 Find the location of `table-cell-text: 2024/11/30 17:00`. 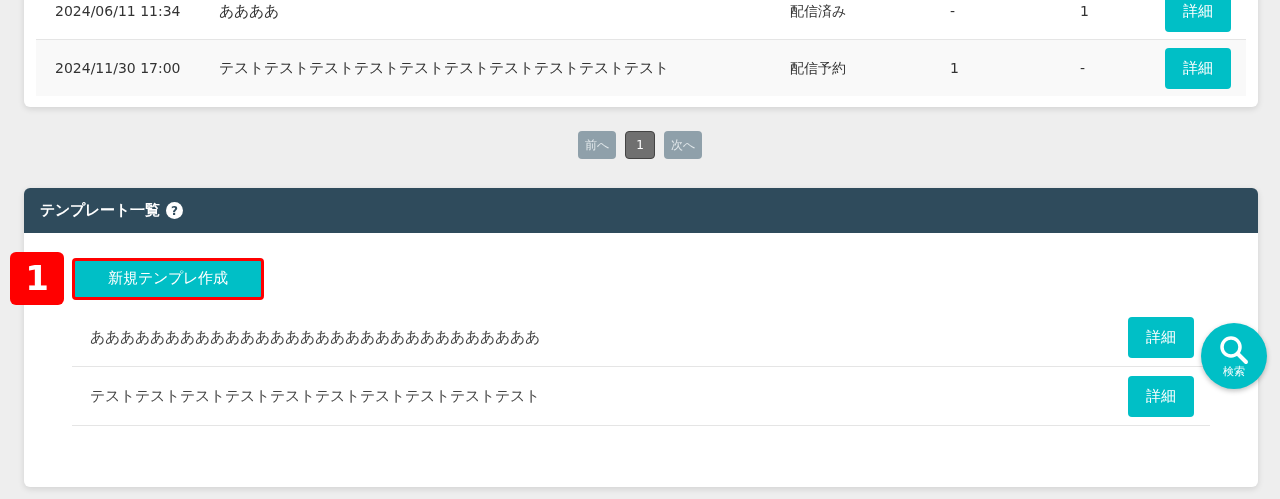

table-cell-text: 2024/11/30 17:00 is located at coordinates (118, 68).